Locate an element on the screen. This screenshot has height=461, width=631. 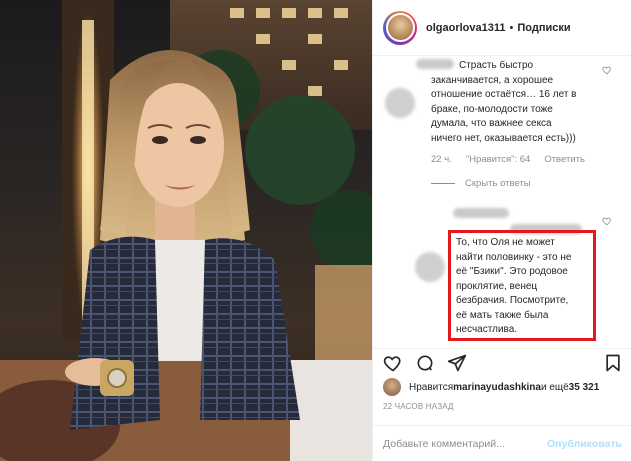
comment-time: 22 ч. is located at coordinates (441, 159).